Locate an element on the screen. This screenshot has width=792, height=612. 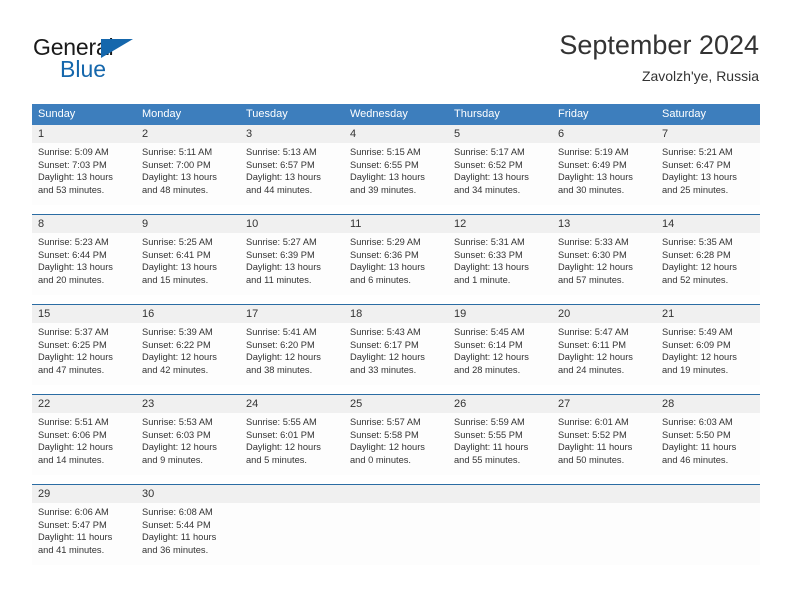
sunset-text: Sunset: 6:11 PM is located at coordinates (592, 344).